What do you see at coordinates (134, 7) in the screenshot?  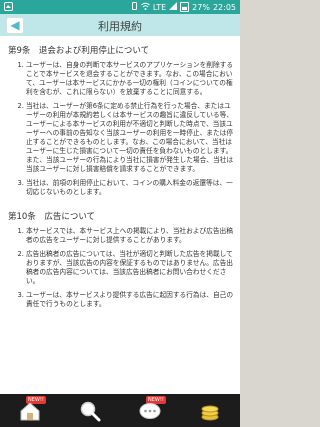 I see `vibrate-icon` at bounding box center [134, 7].